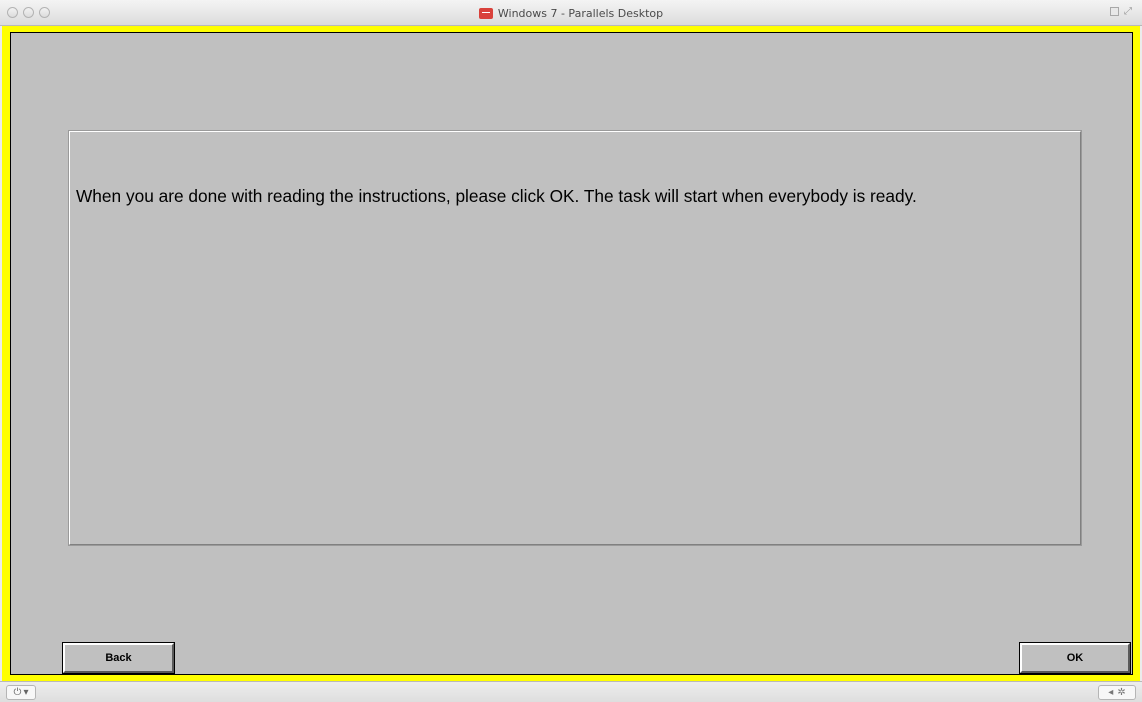  I want to click on power-button: ⏻ ▾, so click(21, 692).